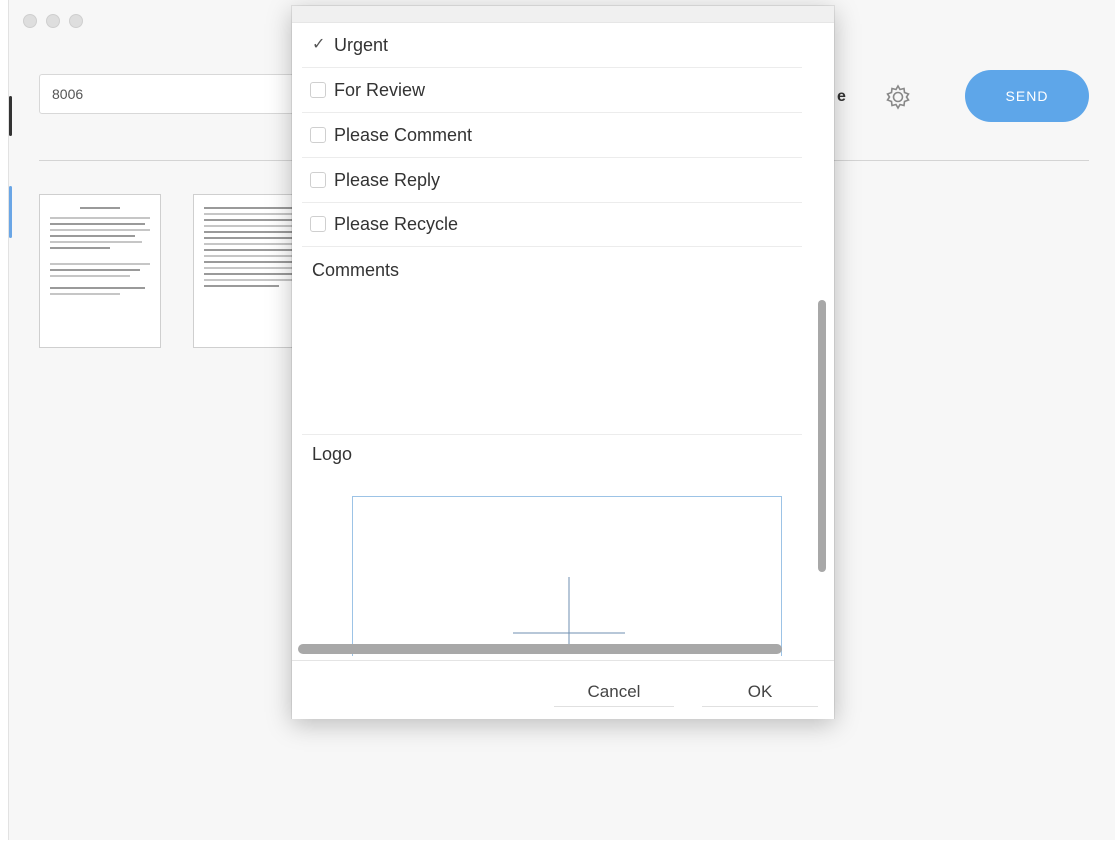 The image size is (1116, 842). I want to click on cancel-button: Cancel, so click(614, 692).